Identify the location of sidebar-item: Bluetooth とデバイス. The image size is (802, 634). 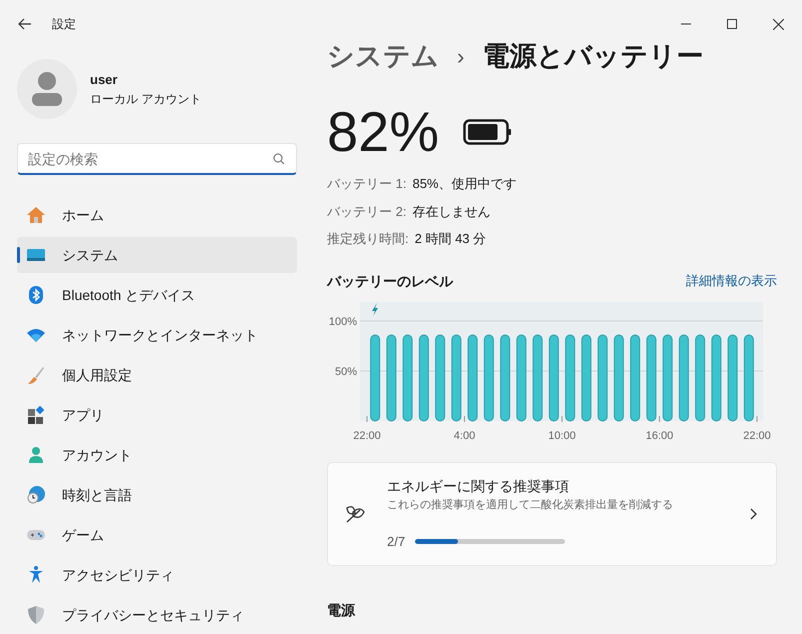
(157, 295).